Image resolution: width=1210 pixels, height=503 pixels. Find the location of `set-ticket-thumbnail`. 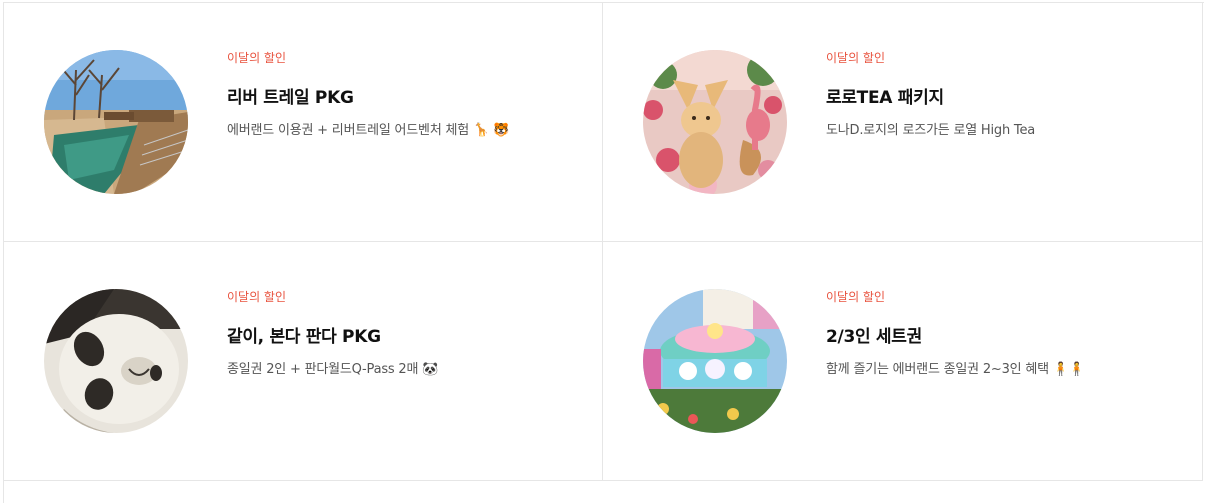

set-ticket-thumbnail is located at coordinates (715, 361).